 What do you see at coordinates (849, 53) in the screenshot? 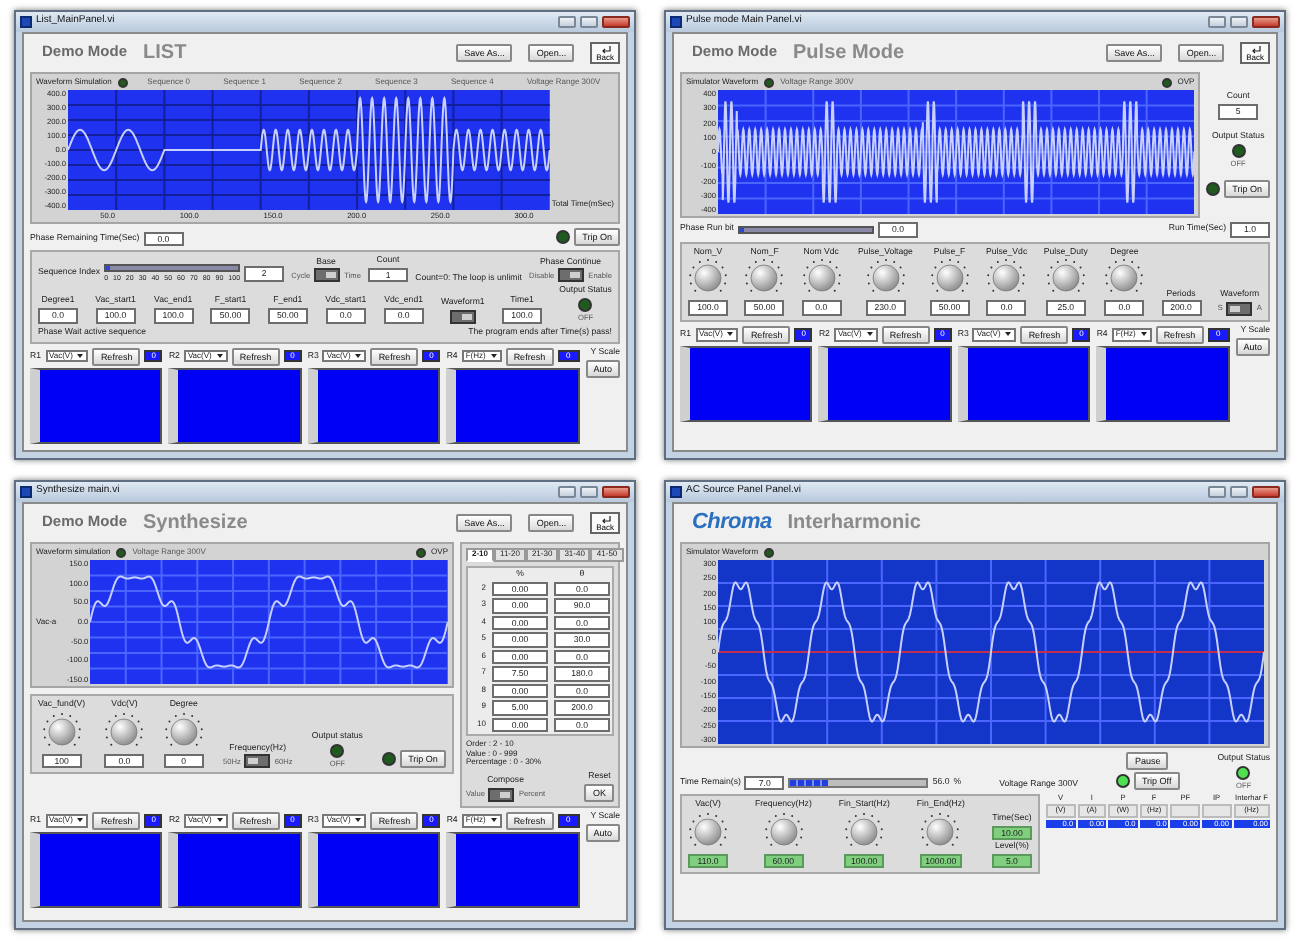
I see `mode-heading: Pulse Mode` at bounding box center [849, 53].